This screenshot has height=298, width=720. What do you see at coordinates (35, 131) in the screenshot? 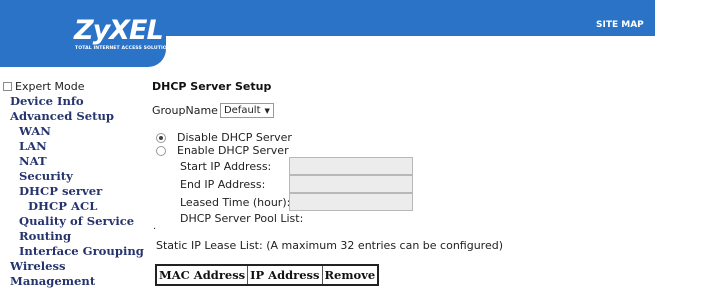
I see `sidebar-item-wan: WAN` at bounding box center [35, 131].